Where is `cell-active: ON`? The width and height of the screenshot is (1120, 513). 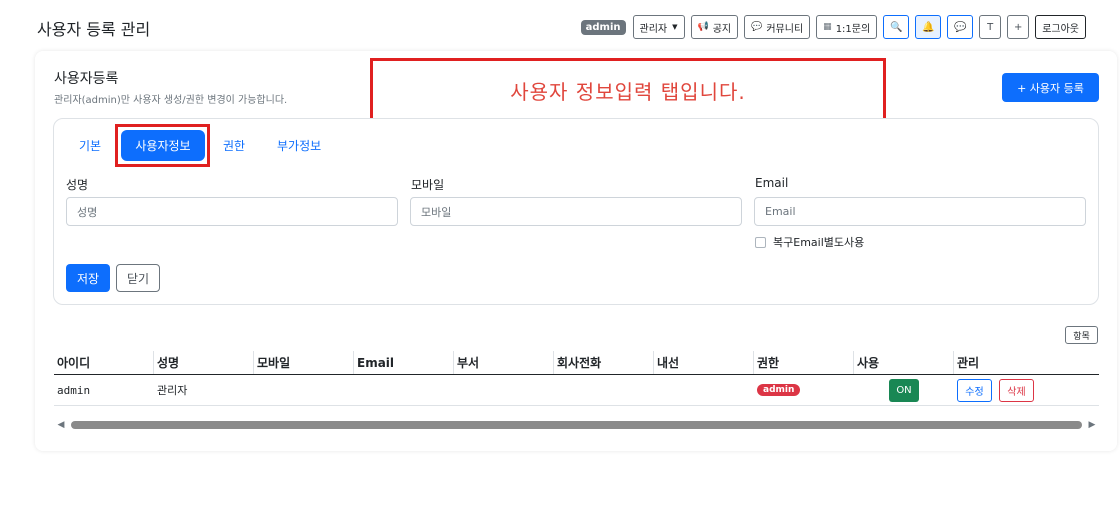
cell-active: ON is located at coordinates (904, 390).